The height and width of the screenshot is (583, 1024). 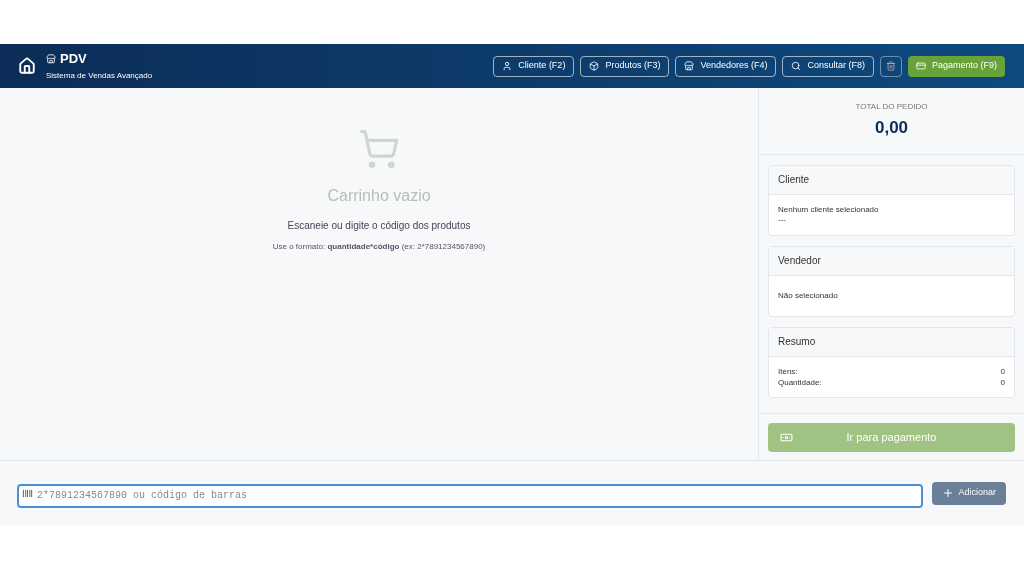 I want to click on format-hint: Use o formato: quantidade*código (ex: 2*7891234567890), so click(x=379, y=247).